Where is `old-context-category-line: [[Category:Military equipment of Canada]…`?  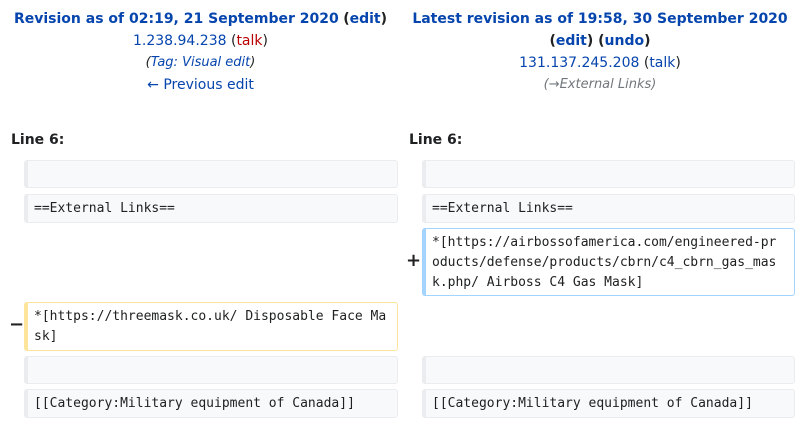 old-context-category-line: [[Category:Military equipment of Canada]… is located at coordinates (211, 403).